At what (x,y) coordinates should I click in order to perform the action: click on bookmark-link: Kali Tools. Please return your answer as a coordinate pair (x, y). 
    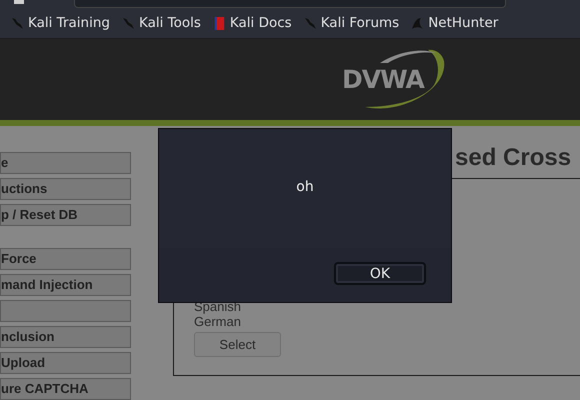
    Looking at the image, I should click on (161, 23).